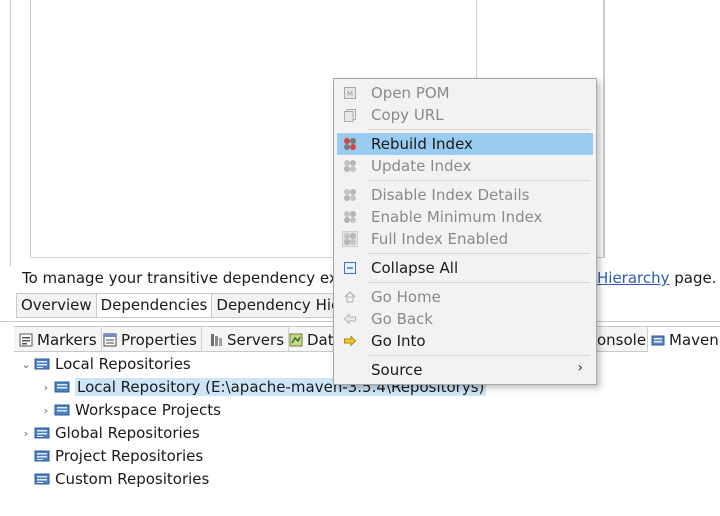 This screenshot has height=516, width=720. What do you see at coordinates (256, 339) in the screenshot?
I see `tab-servers-label: Servers` at bounding box center [256, 339].